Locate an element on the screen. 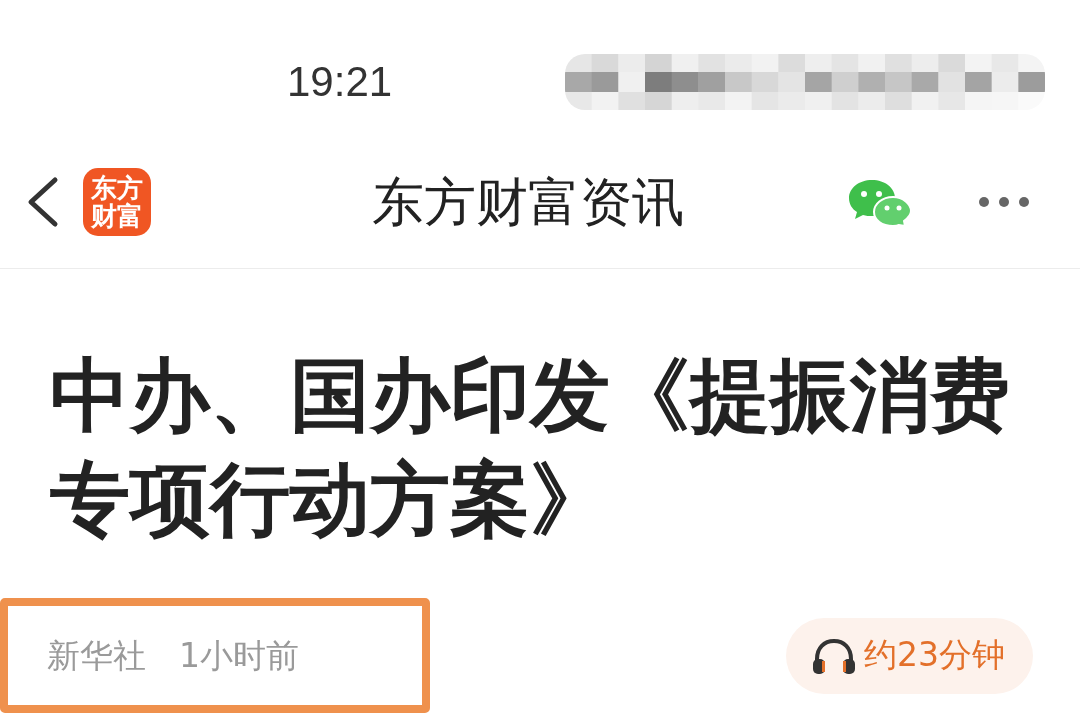 The image size is (1080, 718). headphones-icon is located at coordinates (834, 655).